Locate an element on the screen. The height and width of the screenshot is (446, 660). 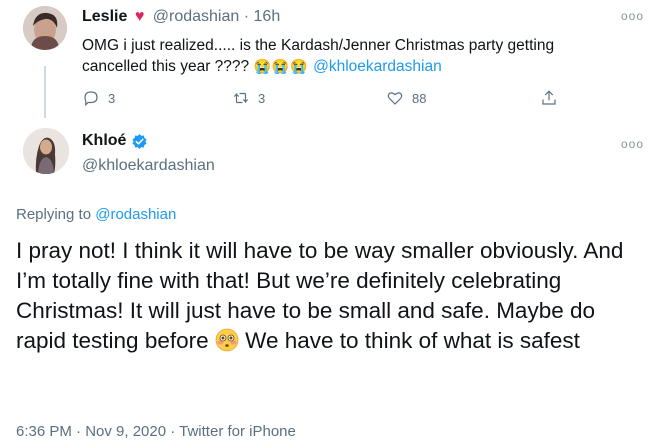
retweet-button: 3 is located at coordinates (248, 98).